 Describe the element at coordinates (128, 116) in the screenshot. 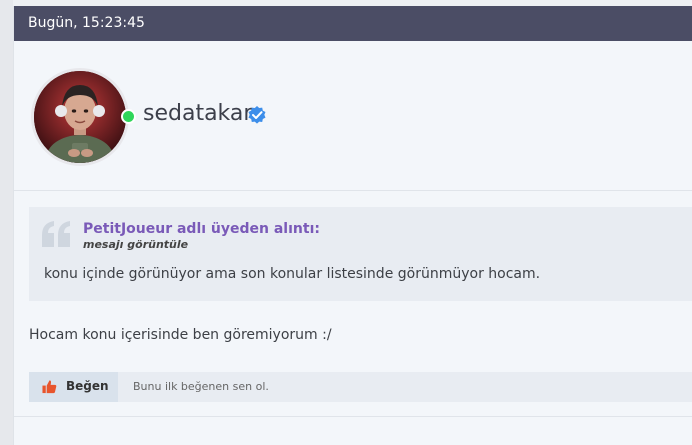

I see `online-status-dot` at that location.